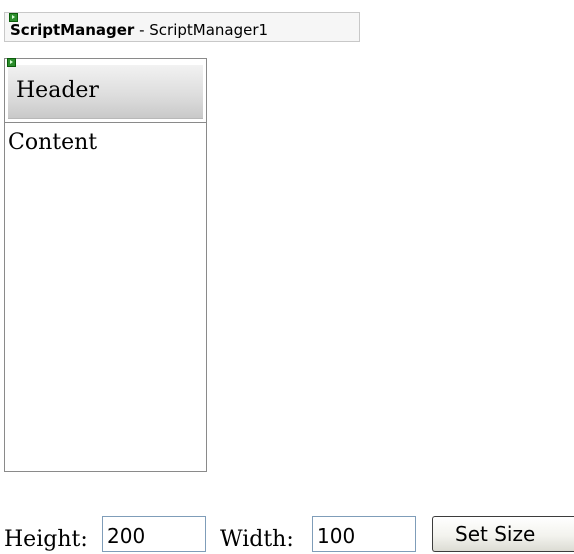 This screenshot has height=554, width=574. What do you see at coordinates (46, 539) in the screenshot?
I see `height-label: Height:` at bounding box center [46, 539].